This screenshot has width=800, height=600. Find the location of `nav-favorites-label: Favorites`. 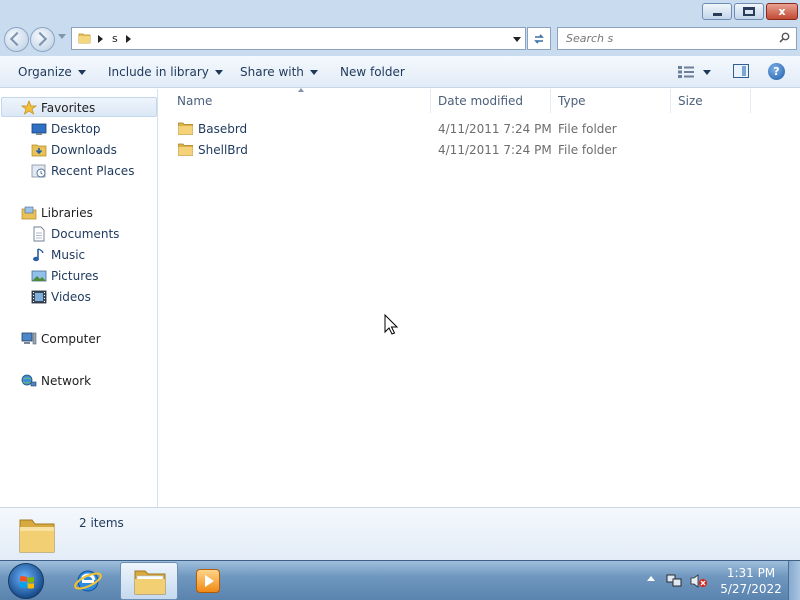

nav-favorites-label: Favorites is located at coordinates (68, 108).